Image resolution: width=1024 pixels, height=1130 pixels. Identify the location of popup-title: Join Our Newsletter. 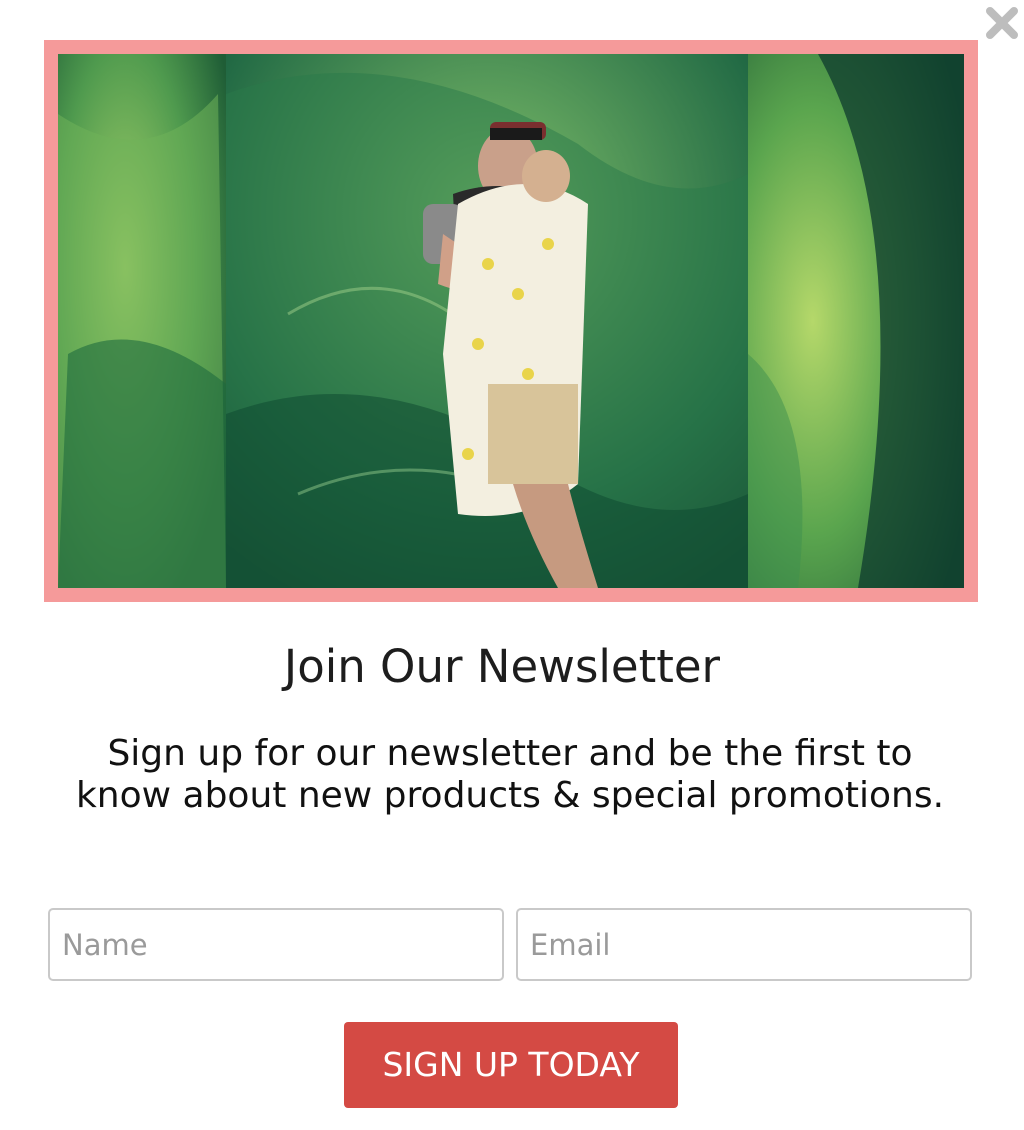
(502, 666).